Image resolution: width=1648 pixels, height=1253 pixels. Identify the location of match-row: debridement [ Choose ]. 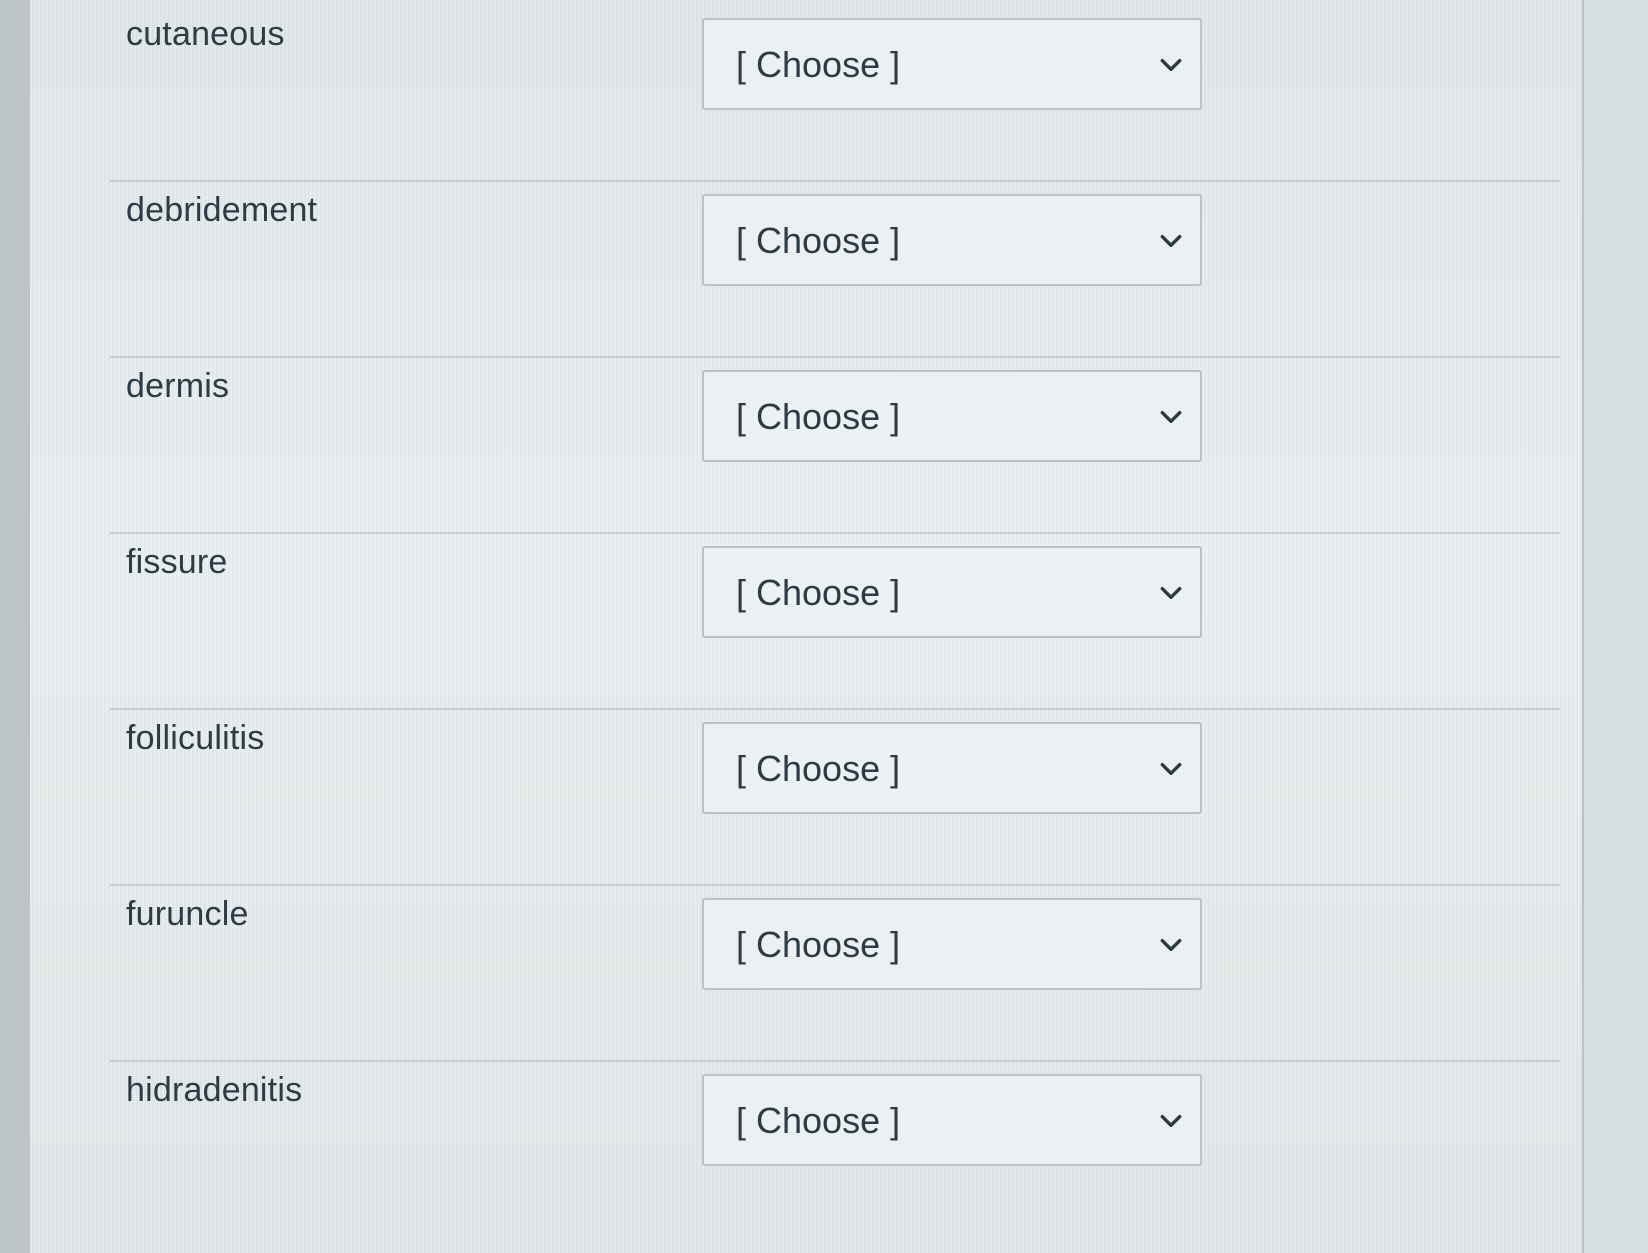
(820, 267).